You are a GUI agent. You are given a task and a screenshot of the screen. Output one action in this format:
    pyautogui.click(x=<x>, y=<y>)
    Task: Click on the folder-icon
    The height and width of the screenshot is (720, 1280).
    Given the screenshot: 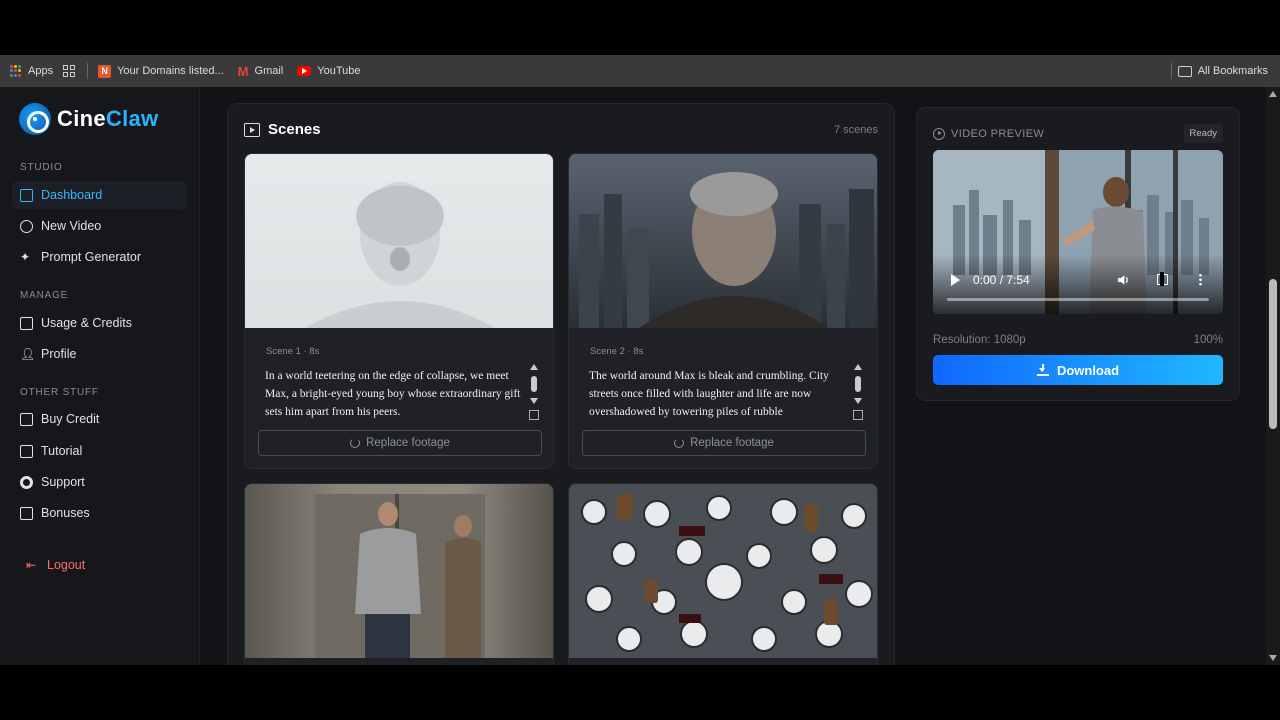 What is the action you would take?
    pyautogui.click(x=1184, y=71)
    